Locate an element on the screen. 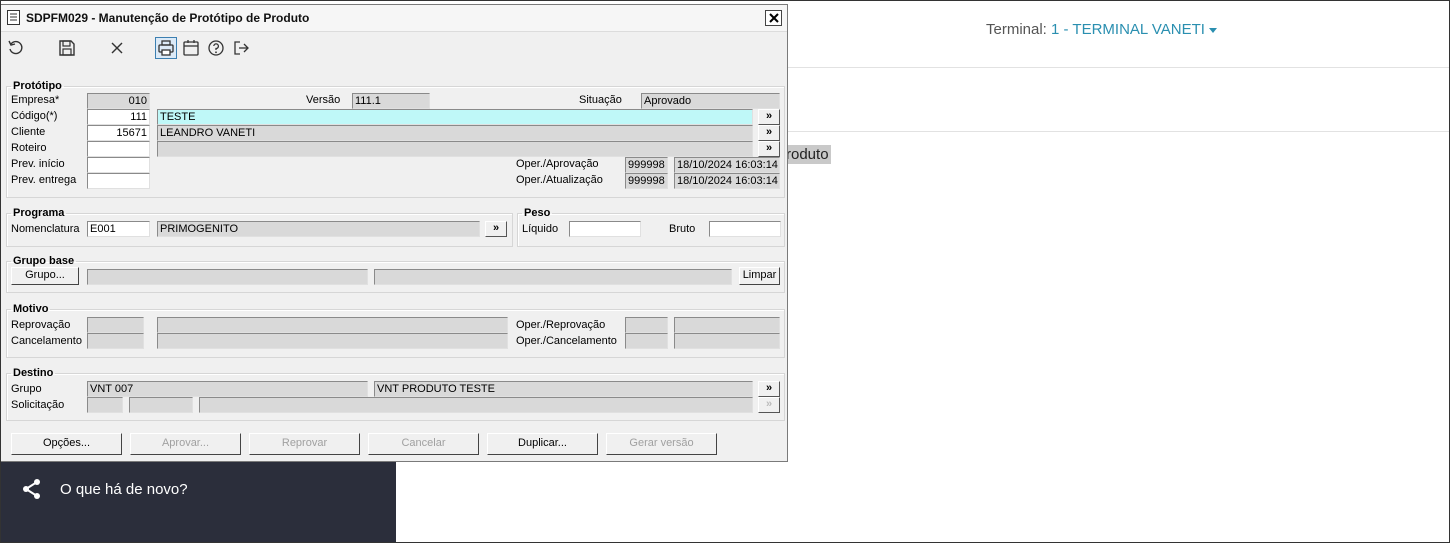  reprovar-button: Reprovar is located at coordinates (304, 444).